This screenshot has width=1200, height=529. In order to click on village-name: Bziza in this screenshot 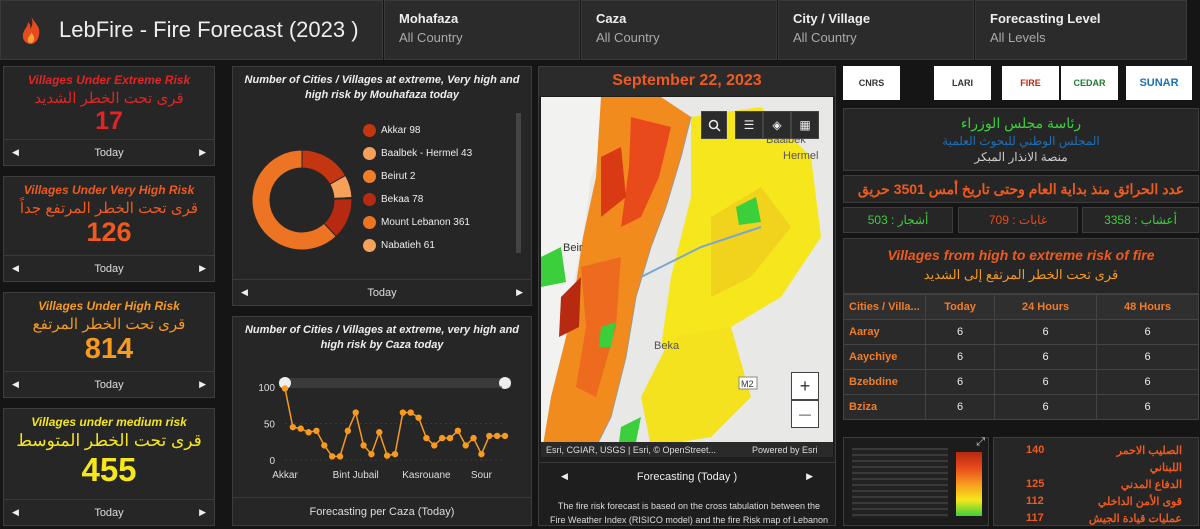, I will do `click(884, 407)`.